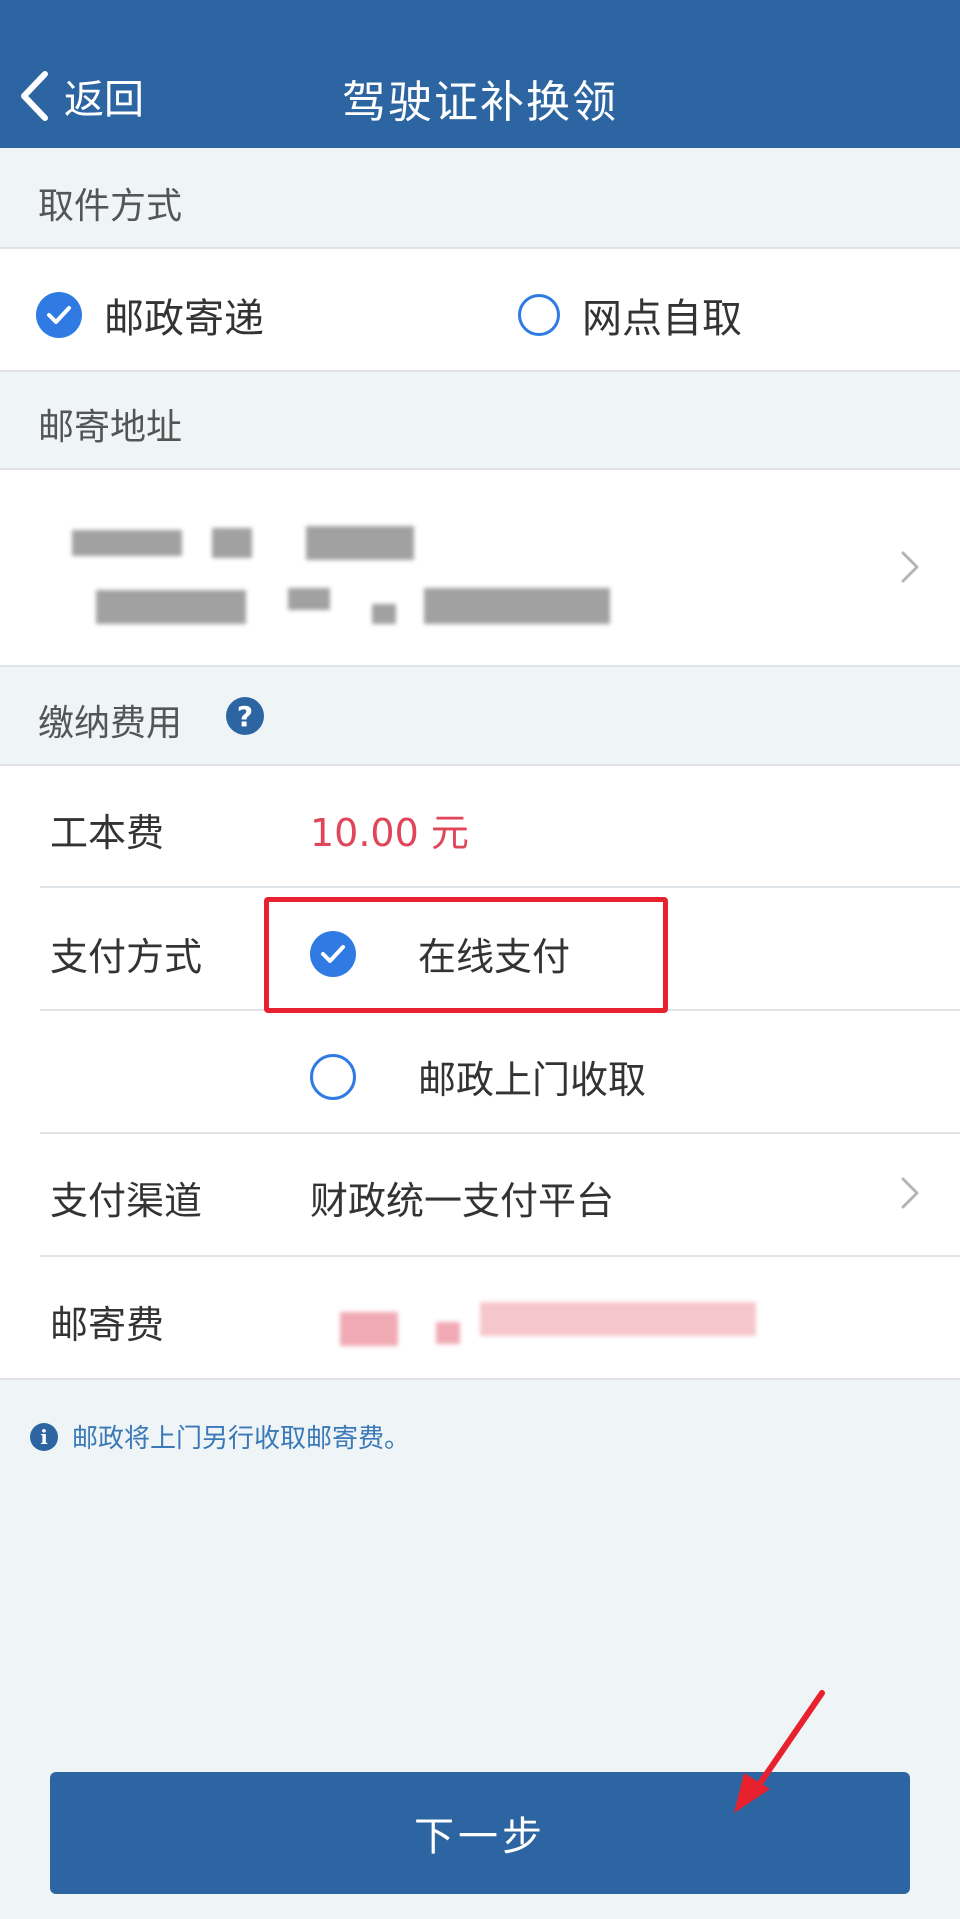 This screenshot has height=1919, width=960. I want to click on header-bar: 返回 驾驶证补换领, so click(480, 74).